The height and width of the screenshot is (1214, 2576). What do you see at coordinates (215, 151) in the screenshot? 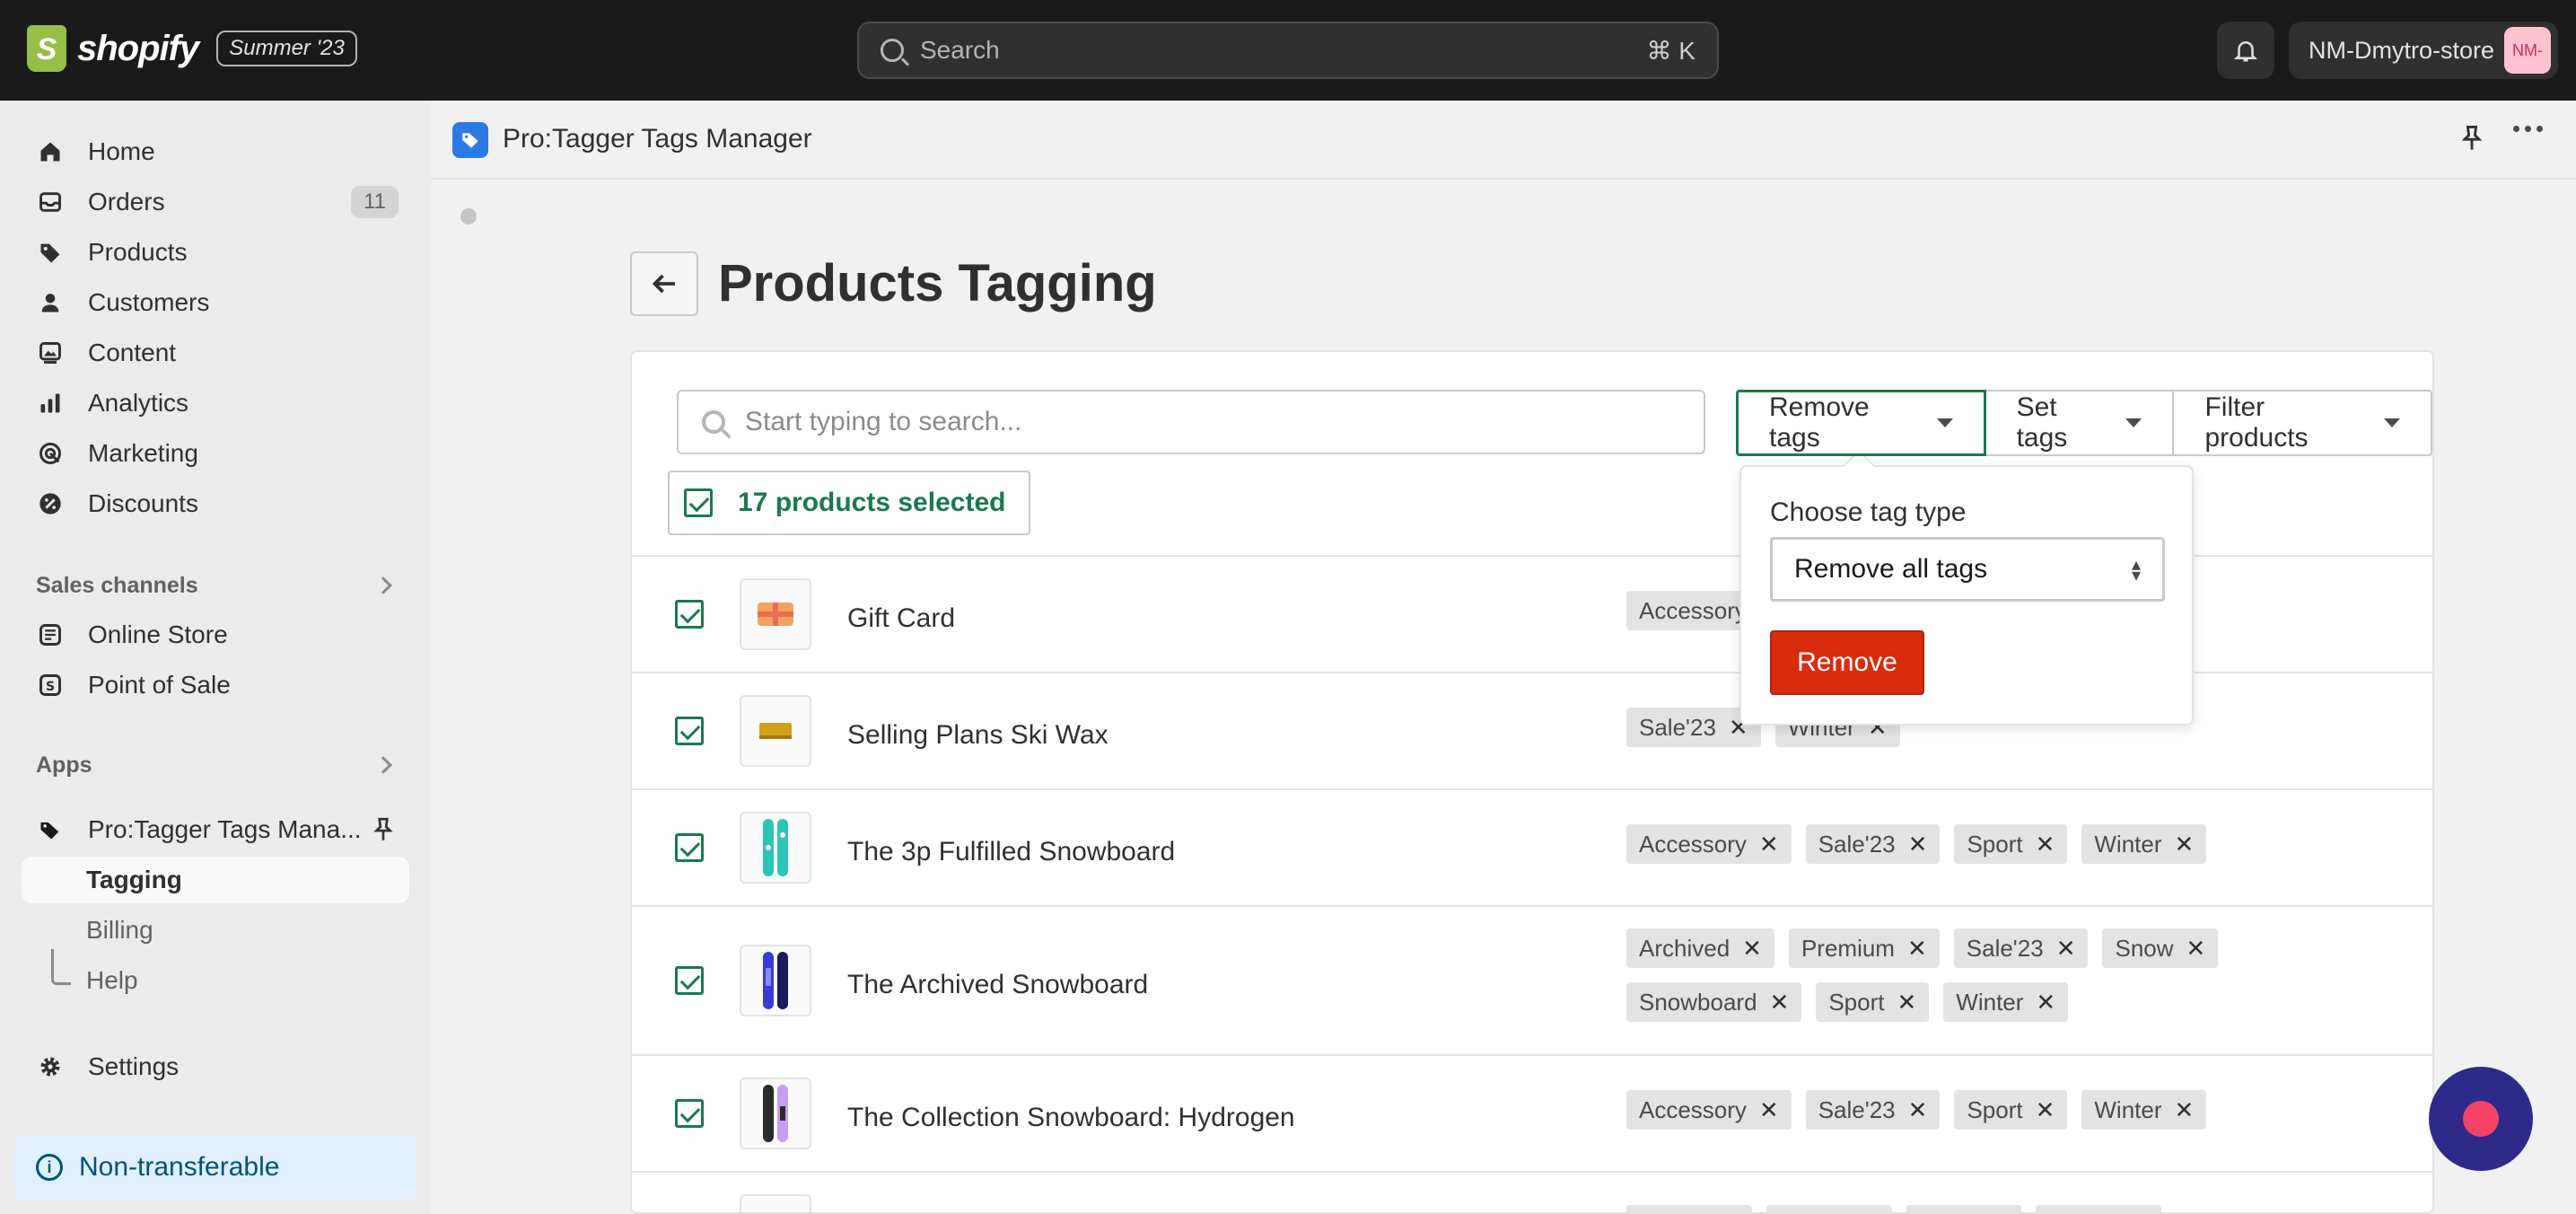
I see `sidebar-item-home: Home` at bounding box center [215, 151].